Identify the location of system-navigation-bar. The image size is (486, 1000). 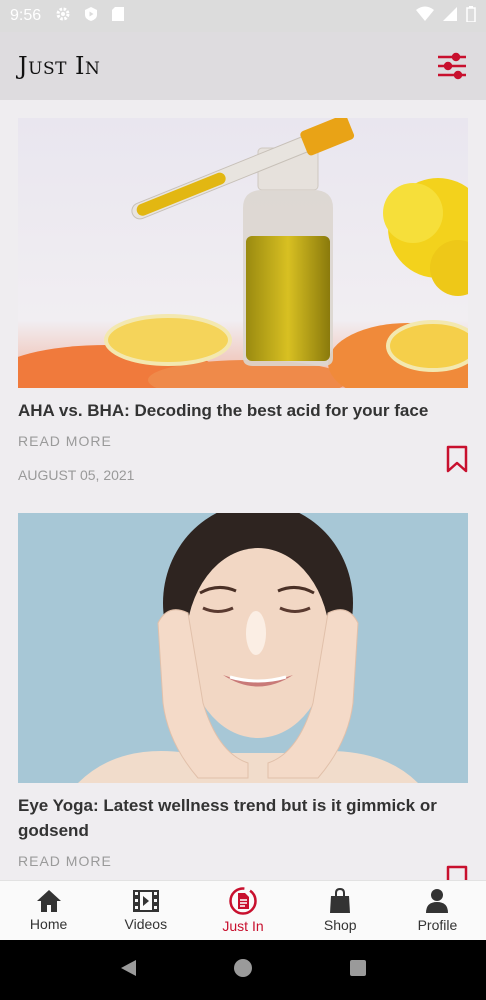
(243, 970).